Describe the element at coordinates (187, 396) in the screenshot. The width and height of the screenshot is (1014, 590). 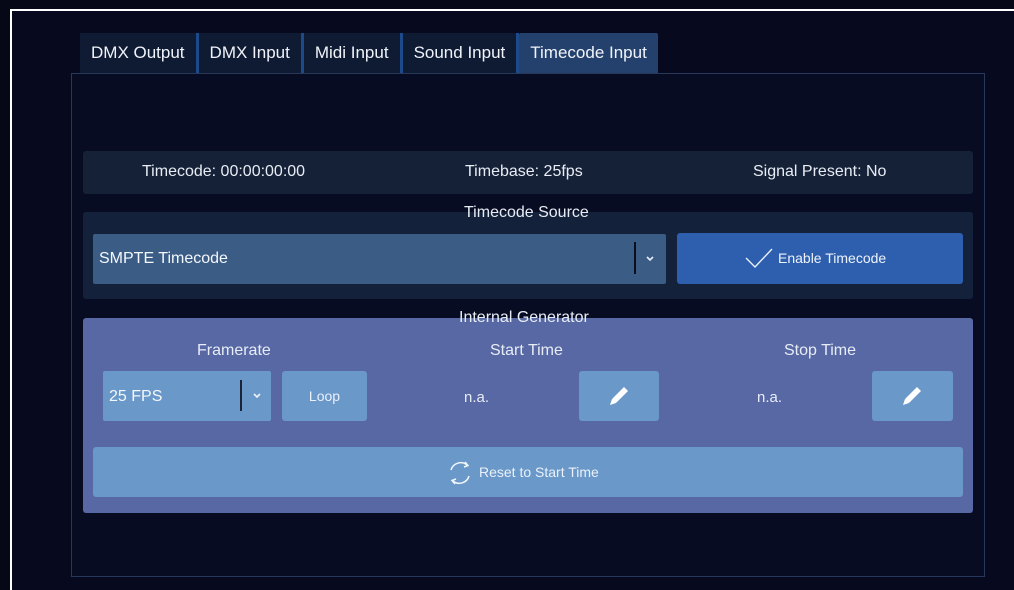
I see `framerate-select: 25 FPS` at that location.